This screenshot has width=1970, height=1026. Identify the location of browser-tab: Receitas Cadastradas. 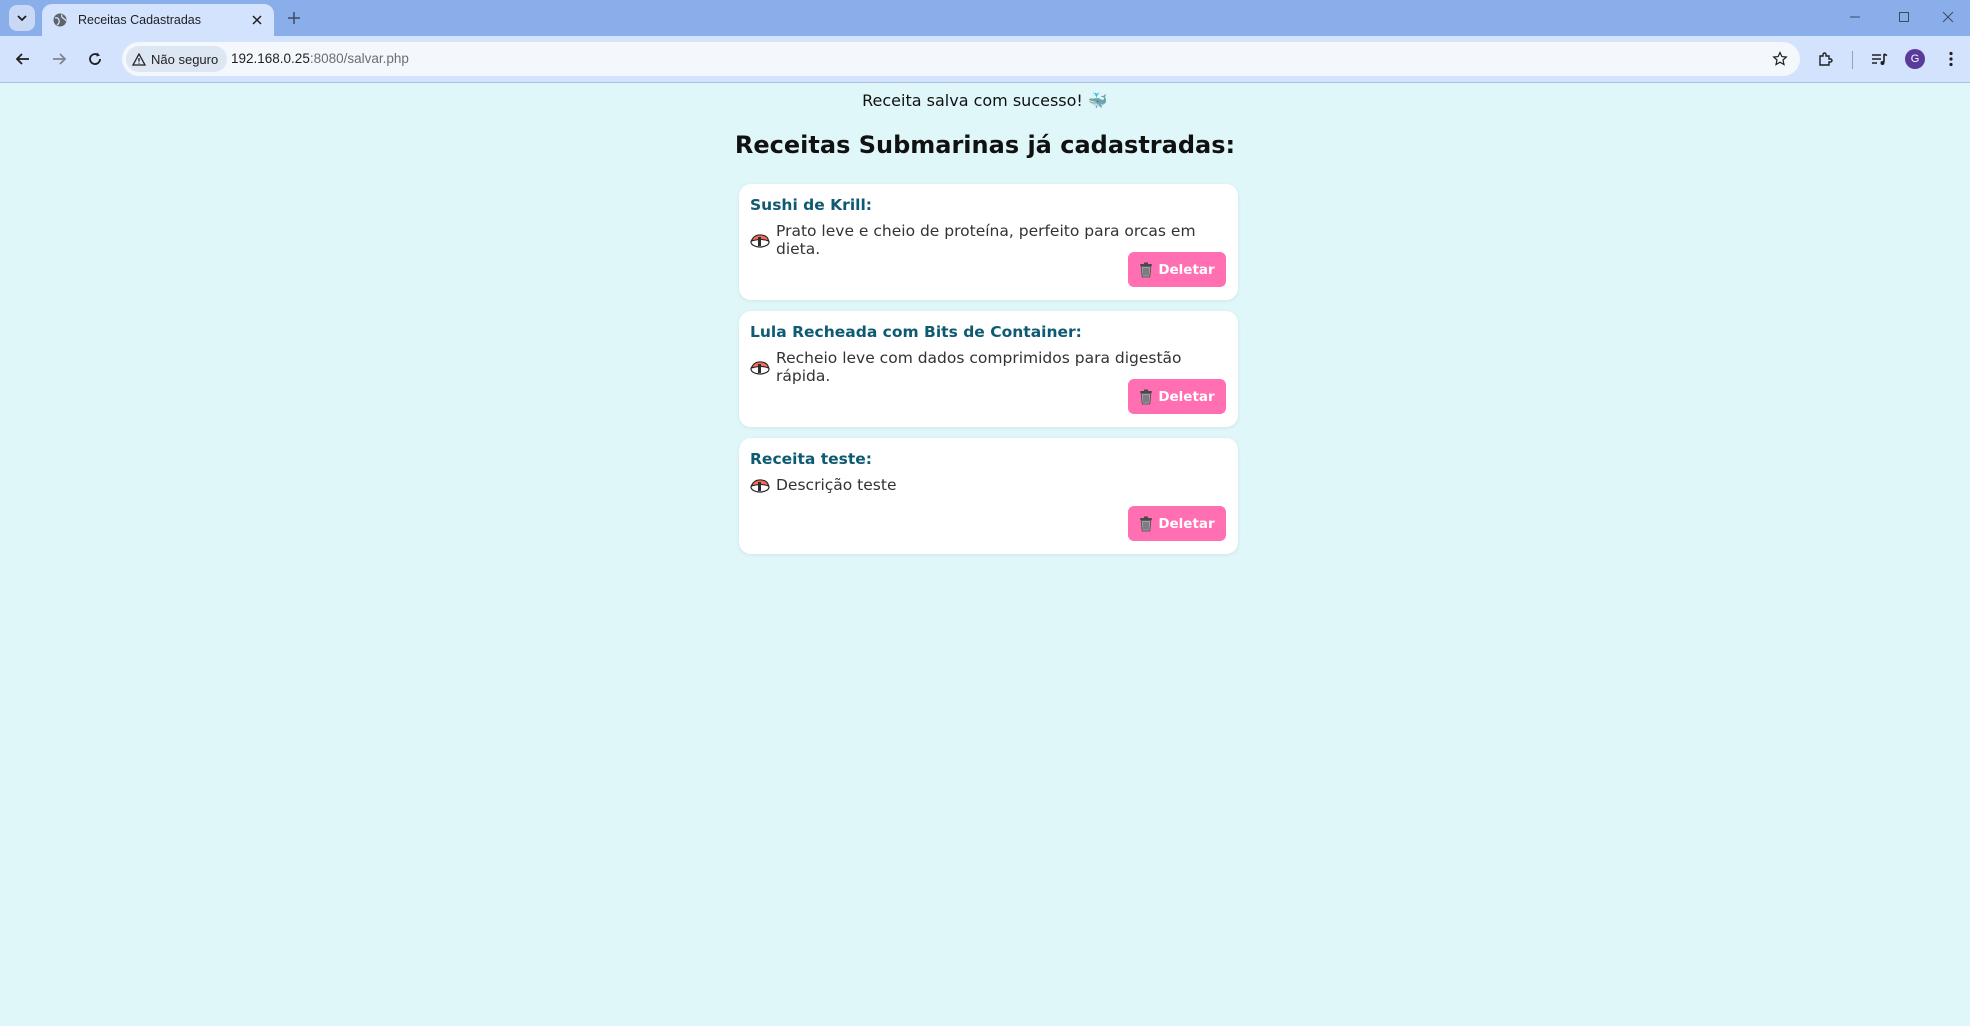
(158, 20).